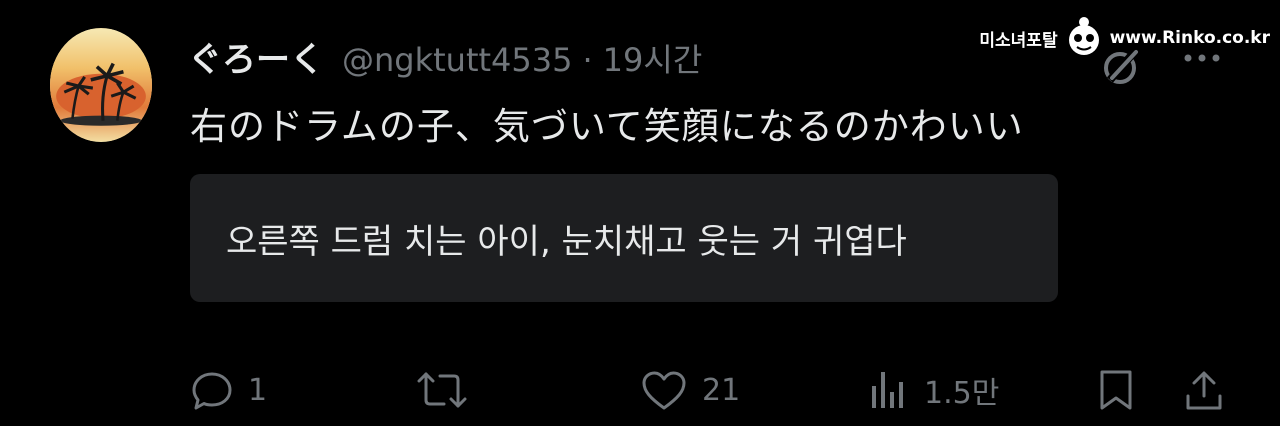 The height and width of the screenshot is (426, 1280). I want to click on view-count: 1.5만, so click(962, 393).